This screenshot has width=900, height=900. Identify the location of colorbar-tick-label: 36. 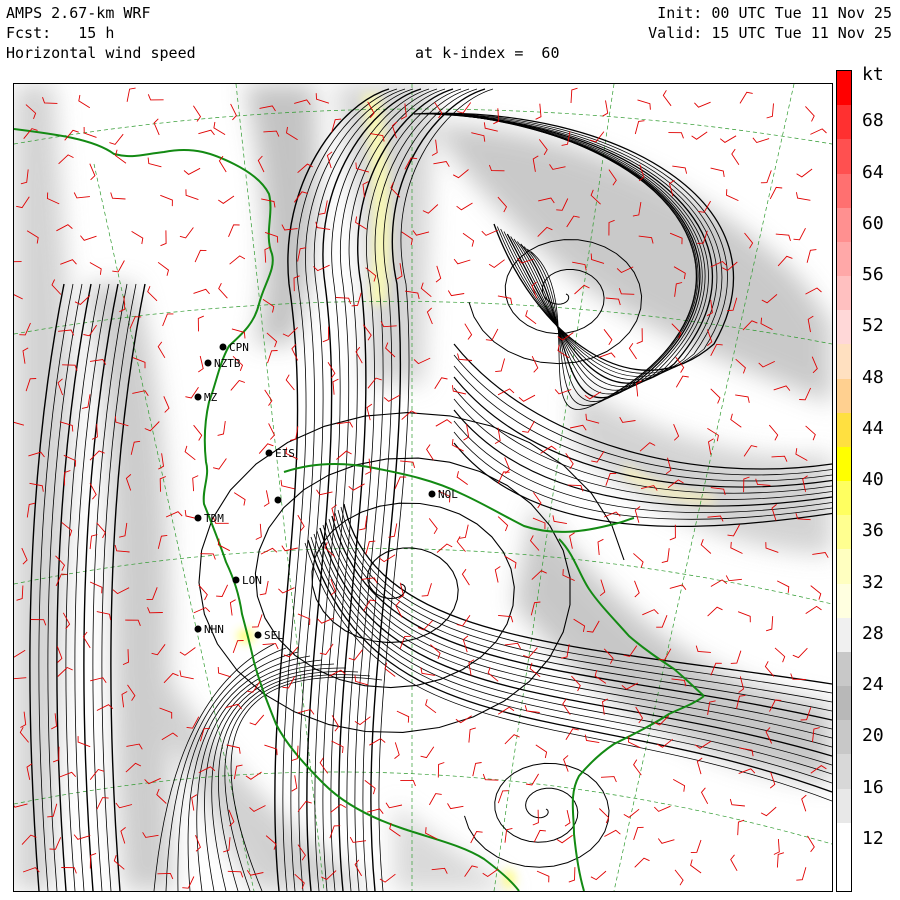
(873, 531).